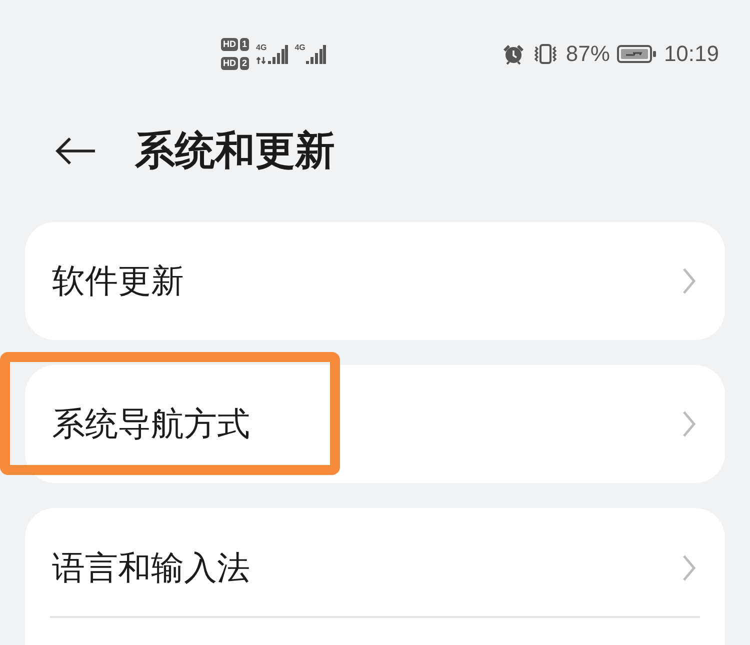 Image resolution: width=750 pixels, height=645 pixels. Describe the element at coordinates (235, 151) in the screenshot. I see `page-title: 系统和更新` at that location.